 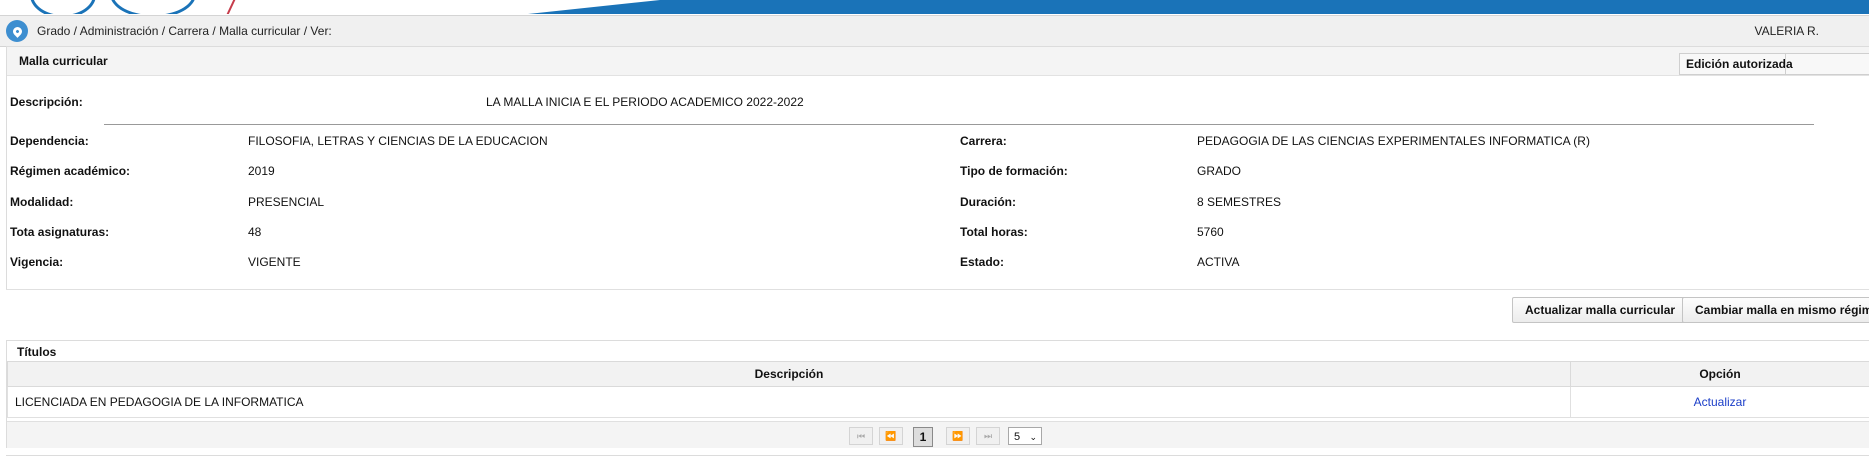 I want to click on field-label: Tota asignaturas:, so click(x=60, y=232).